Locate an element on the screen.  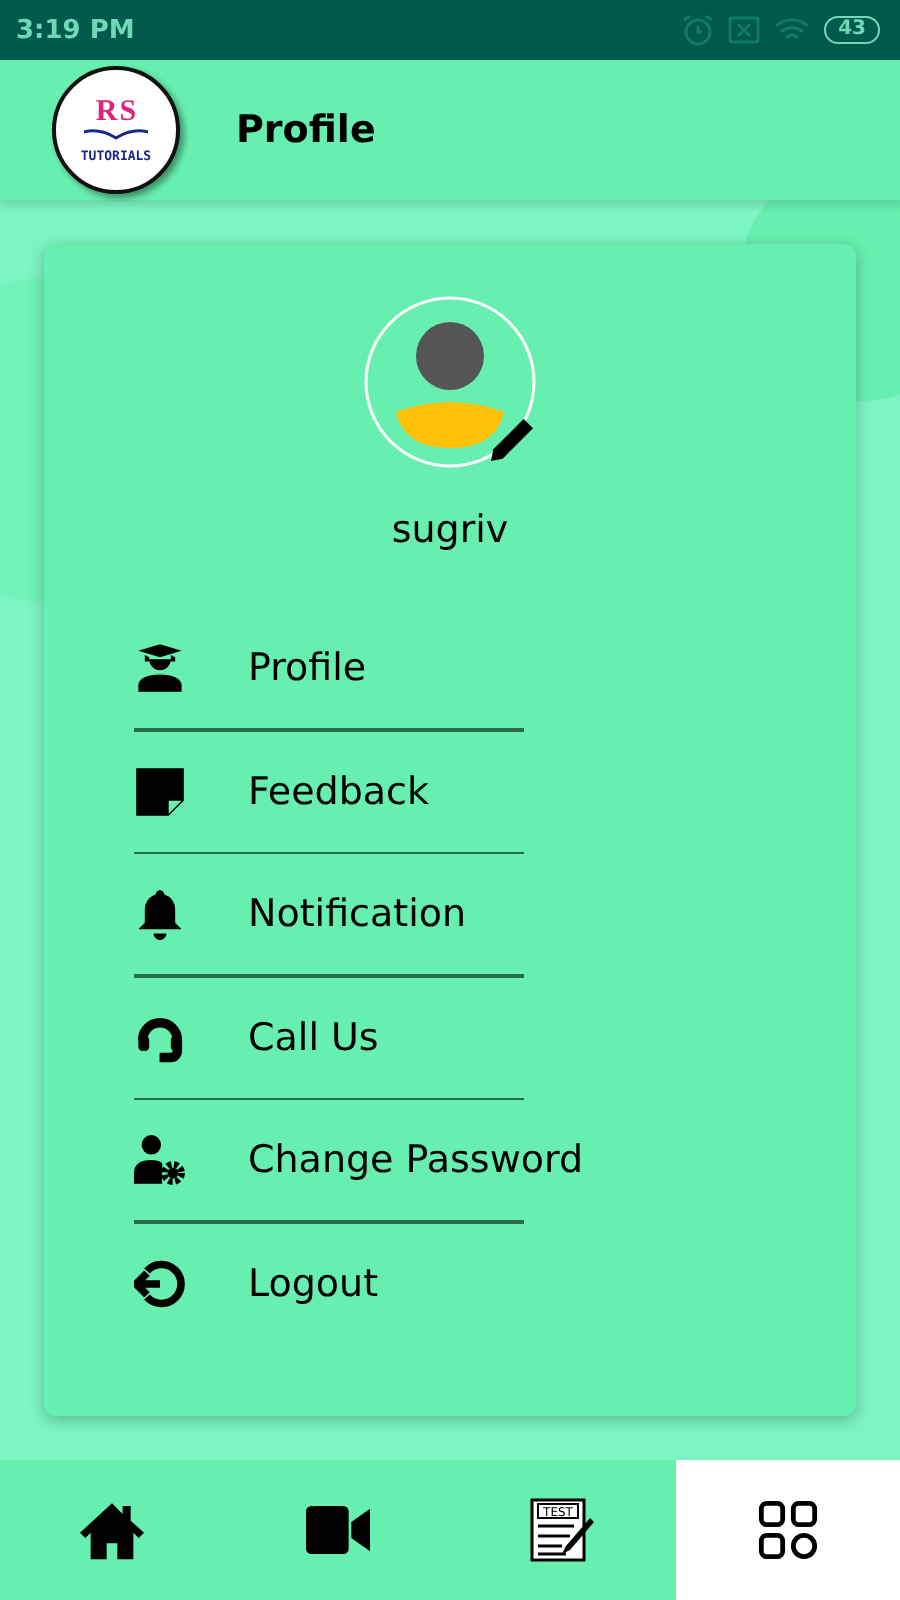
bell-icon is located at coordinates (160, 914).